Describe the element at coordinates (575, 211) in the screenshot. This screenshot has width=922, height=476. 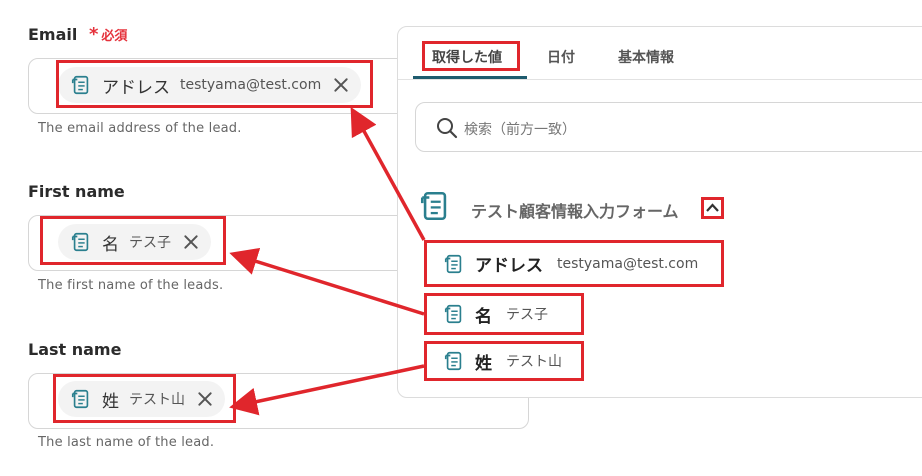
I see `form-group-title: テスト顧客情報入力フォーム` at that location.